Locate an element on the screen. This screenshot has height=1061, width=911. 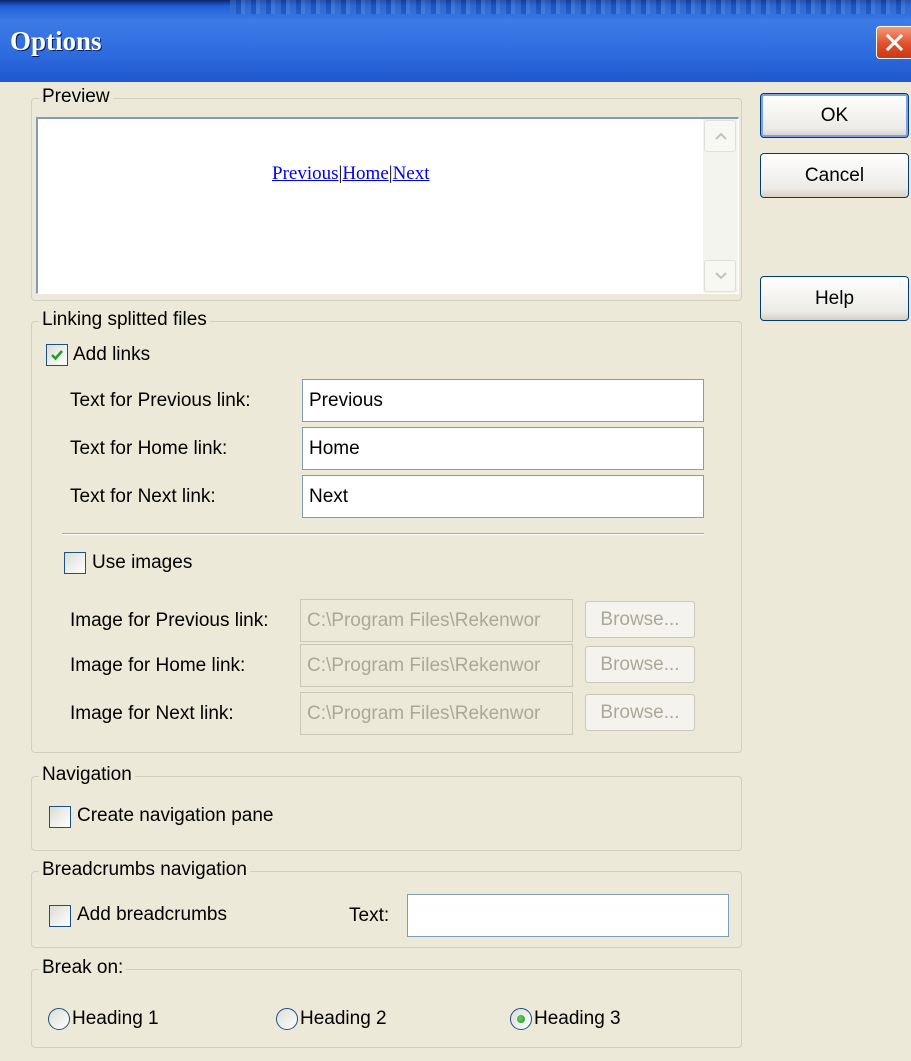
checkmark-icon is located at coordinates (57, 355).